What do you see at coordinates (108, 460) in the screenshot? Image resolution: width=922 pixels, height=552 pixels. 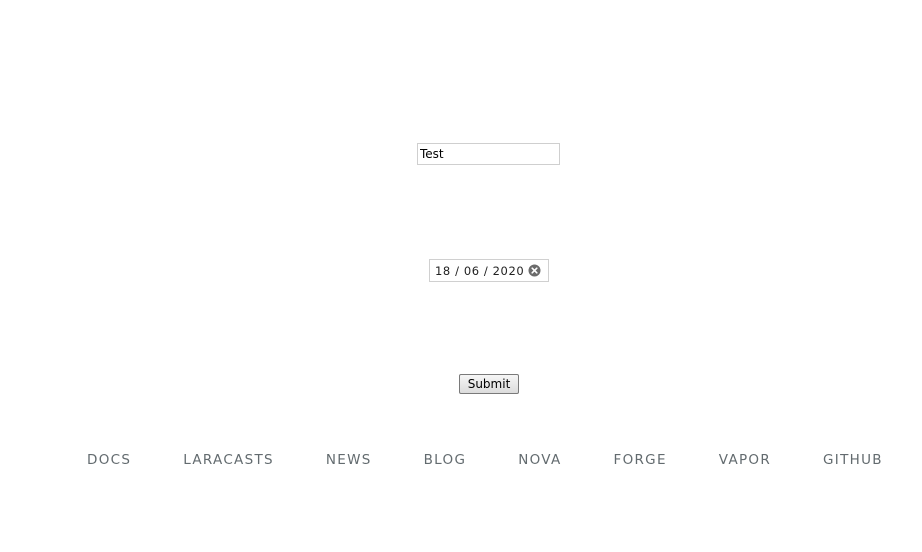 I see `link-docs: DOCS` at bounding box center [108, 460].